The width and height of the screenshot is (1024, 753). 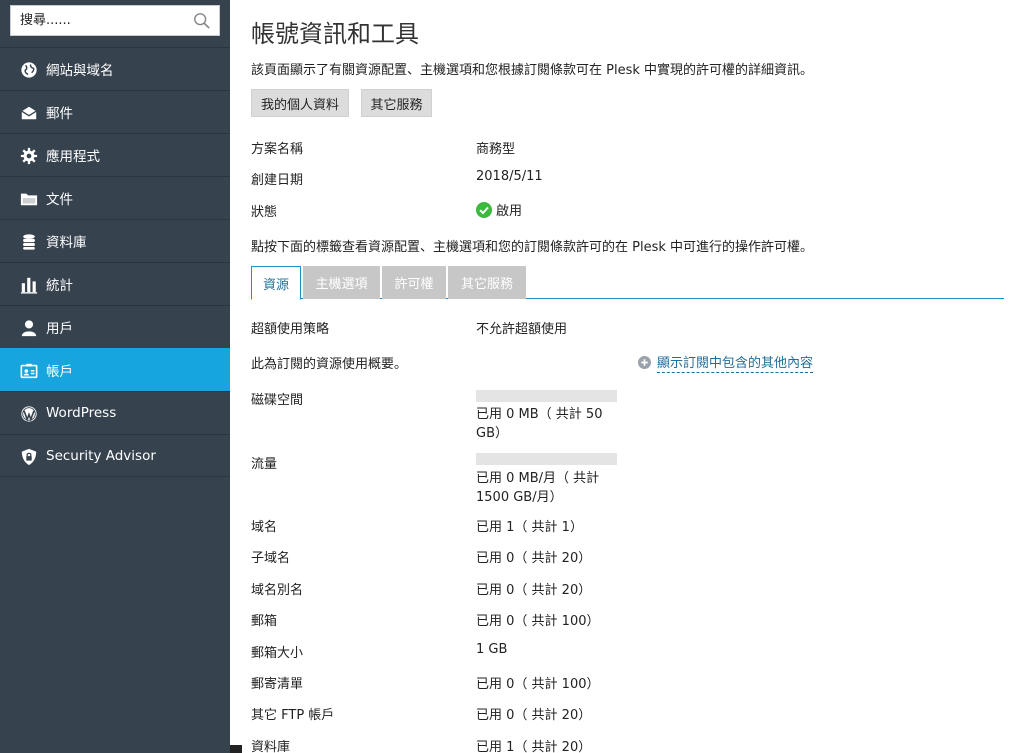 What do you see at coordinates (28, 112) in the screenshot?
I see `mail-icon` at bounding box center [28, 112].